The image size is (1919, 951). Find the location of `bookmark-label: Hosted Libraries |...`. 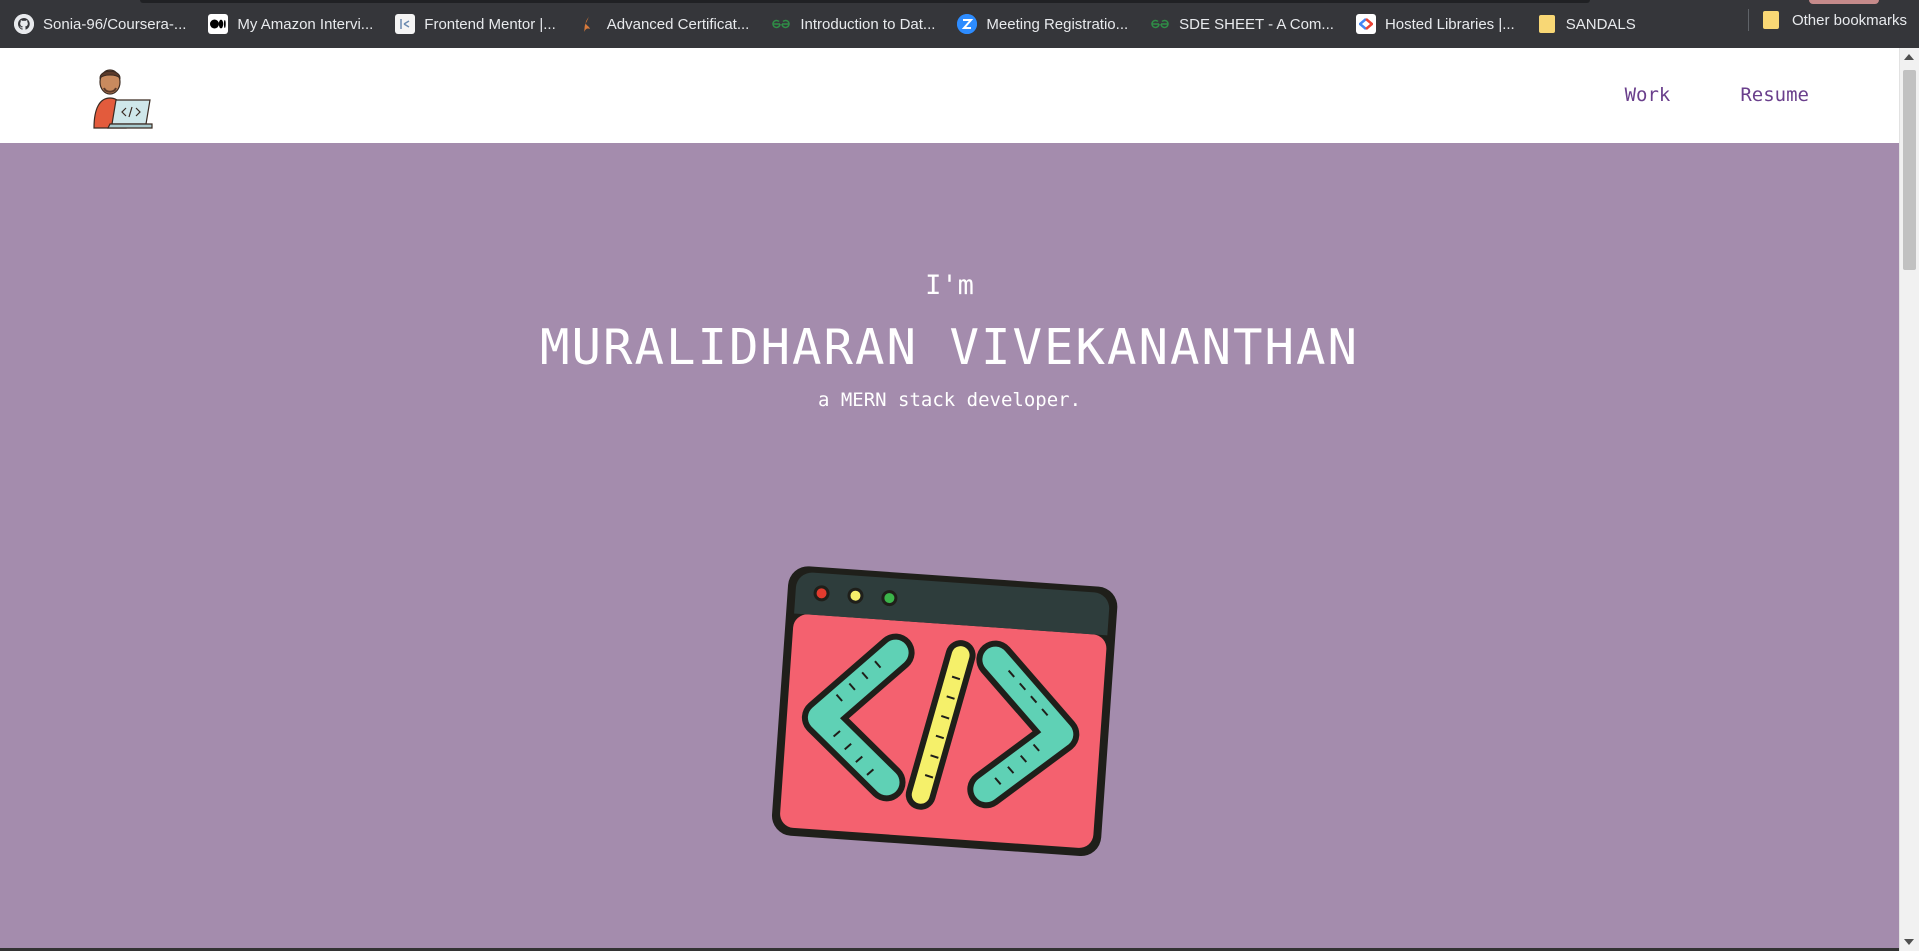

bookmark-label: Hosted Libraries |... is located at coordinates (1449, 24).